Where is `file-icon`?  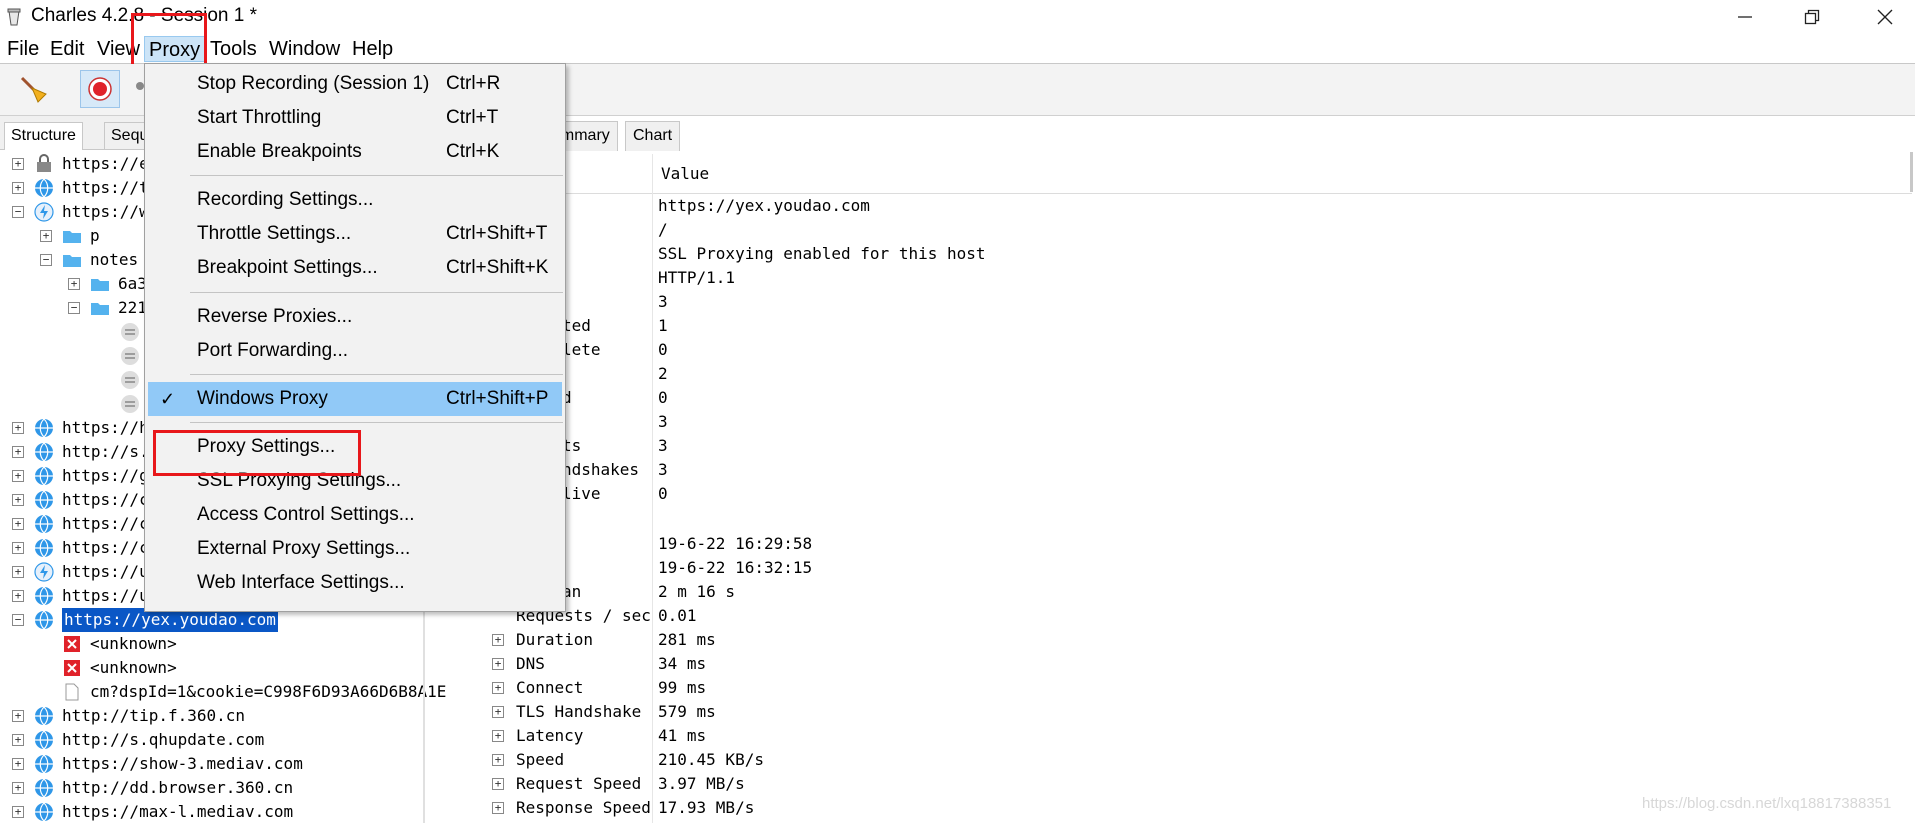 file-icon is located at coordinates (72, 692).